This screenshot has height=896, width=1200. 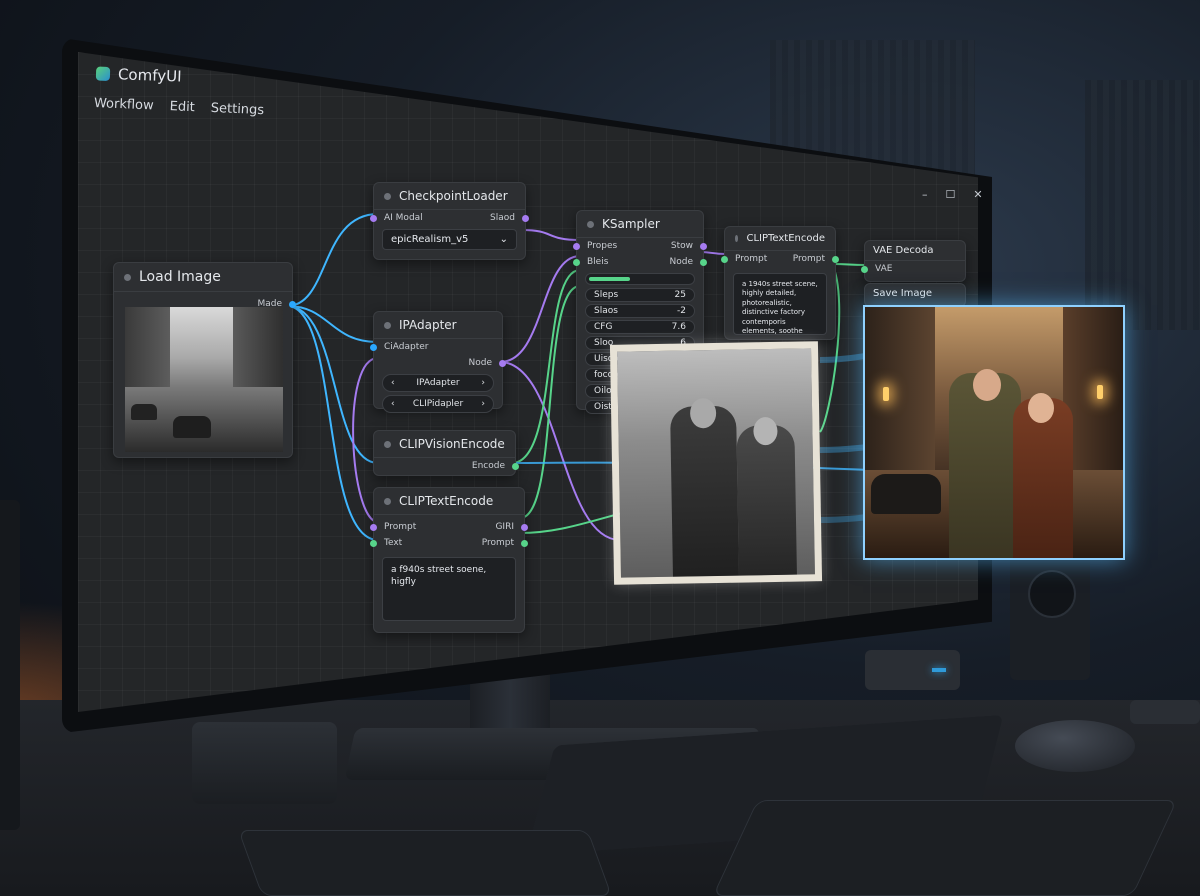 I want to click on node-title: VAE Decoda, so click(x=903, y=250).